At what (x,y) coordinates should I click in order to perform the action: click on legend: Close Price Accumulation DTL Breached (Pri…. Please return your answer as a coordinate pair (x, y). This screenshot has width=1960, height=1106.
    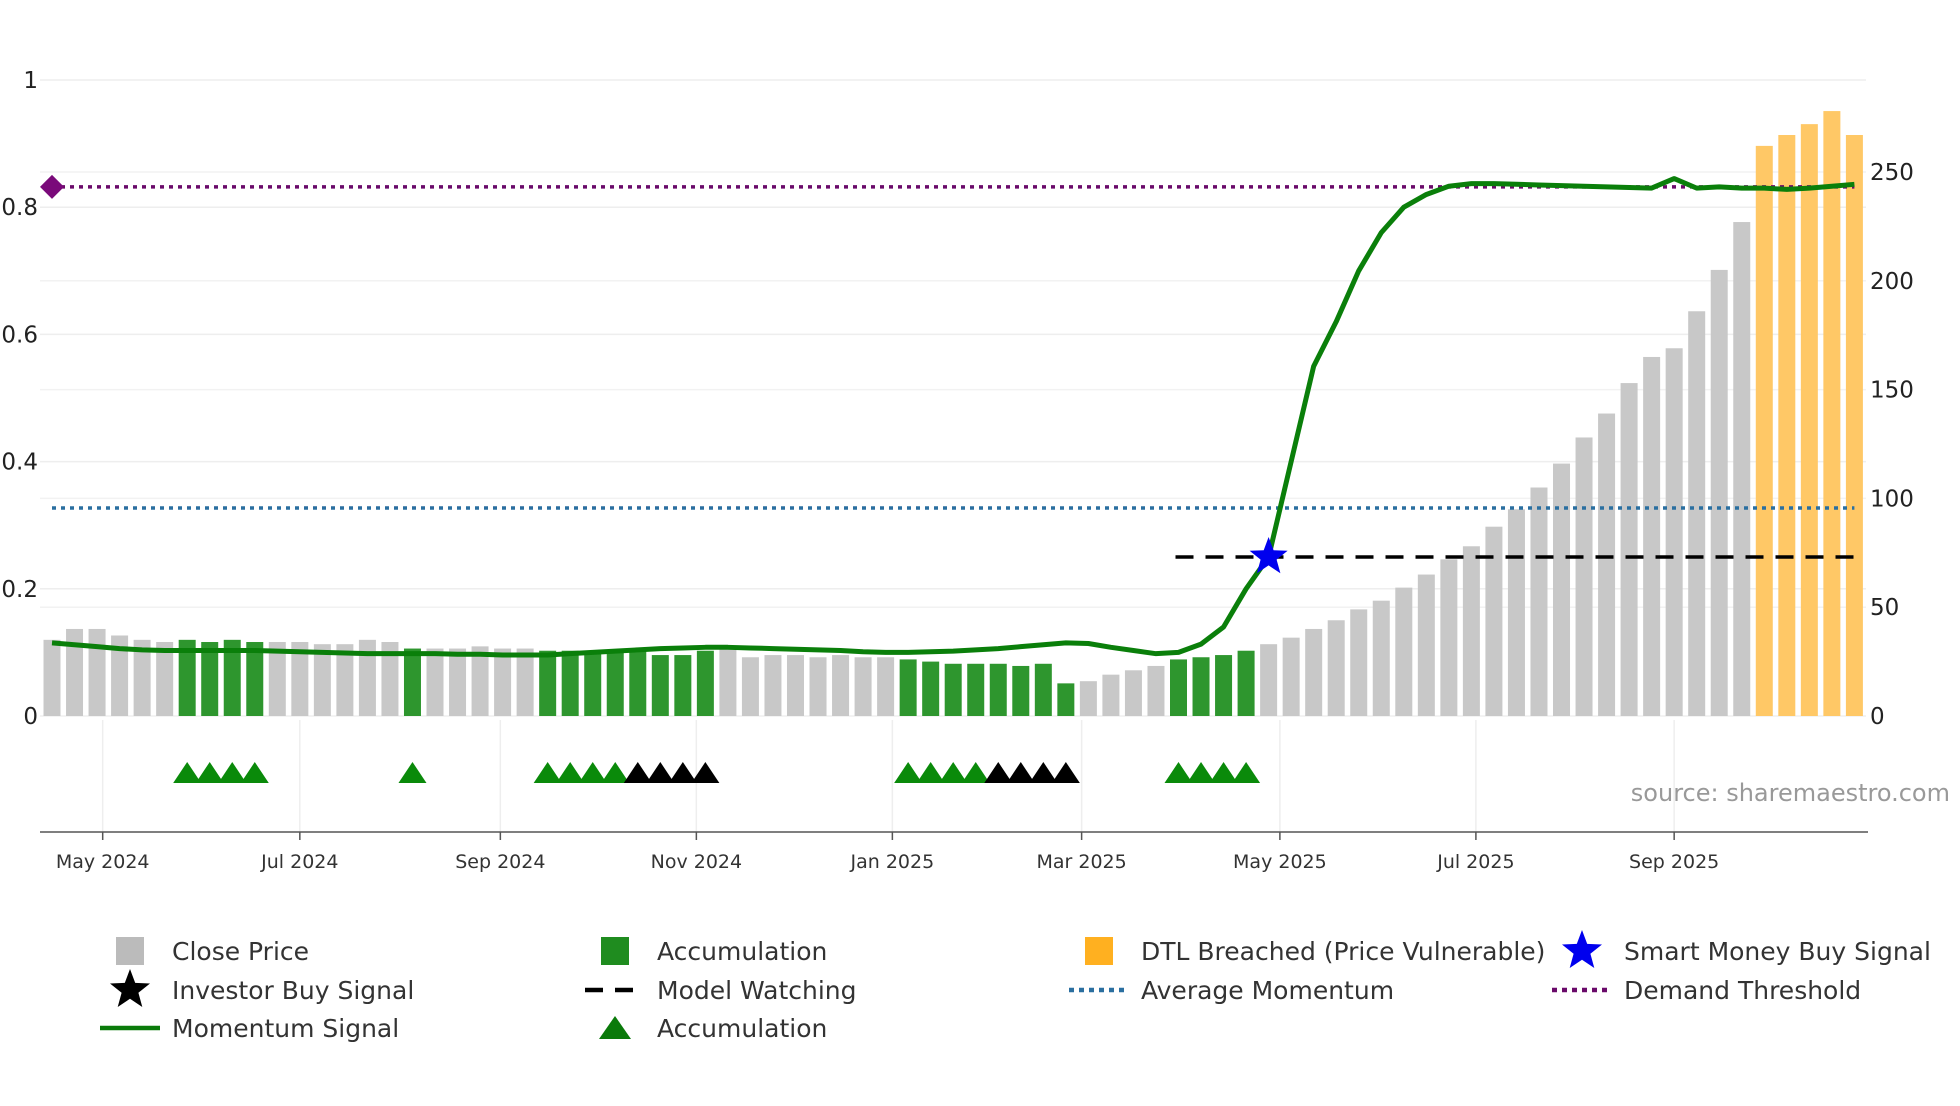
    Looking at the image, I should click on (1015, 986).